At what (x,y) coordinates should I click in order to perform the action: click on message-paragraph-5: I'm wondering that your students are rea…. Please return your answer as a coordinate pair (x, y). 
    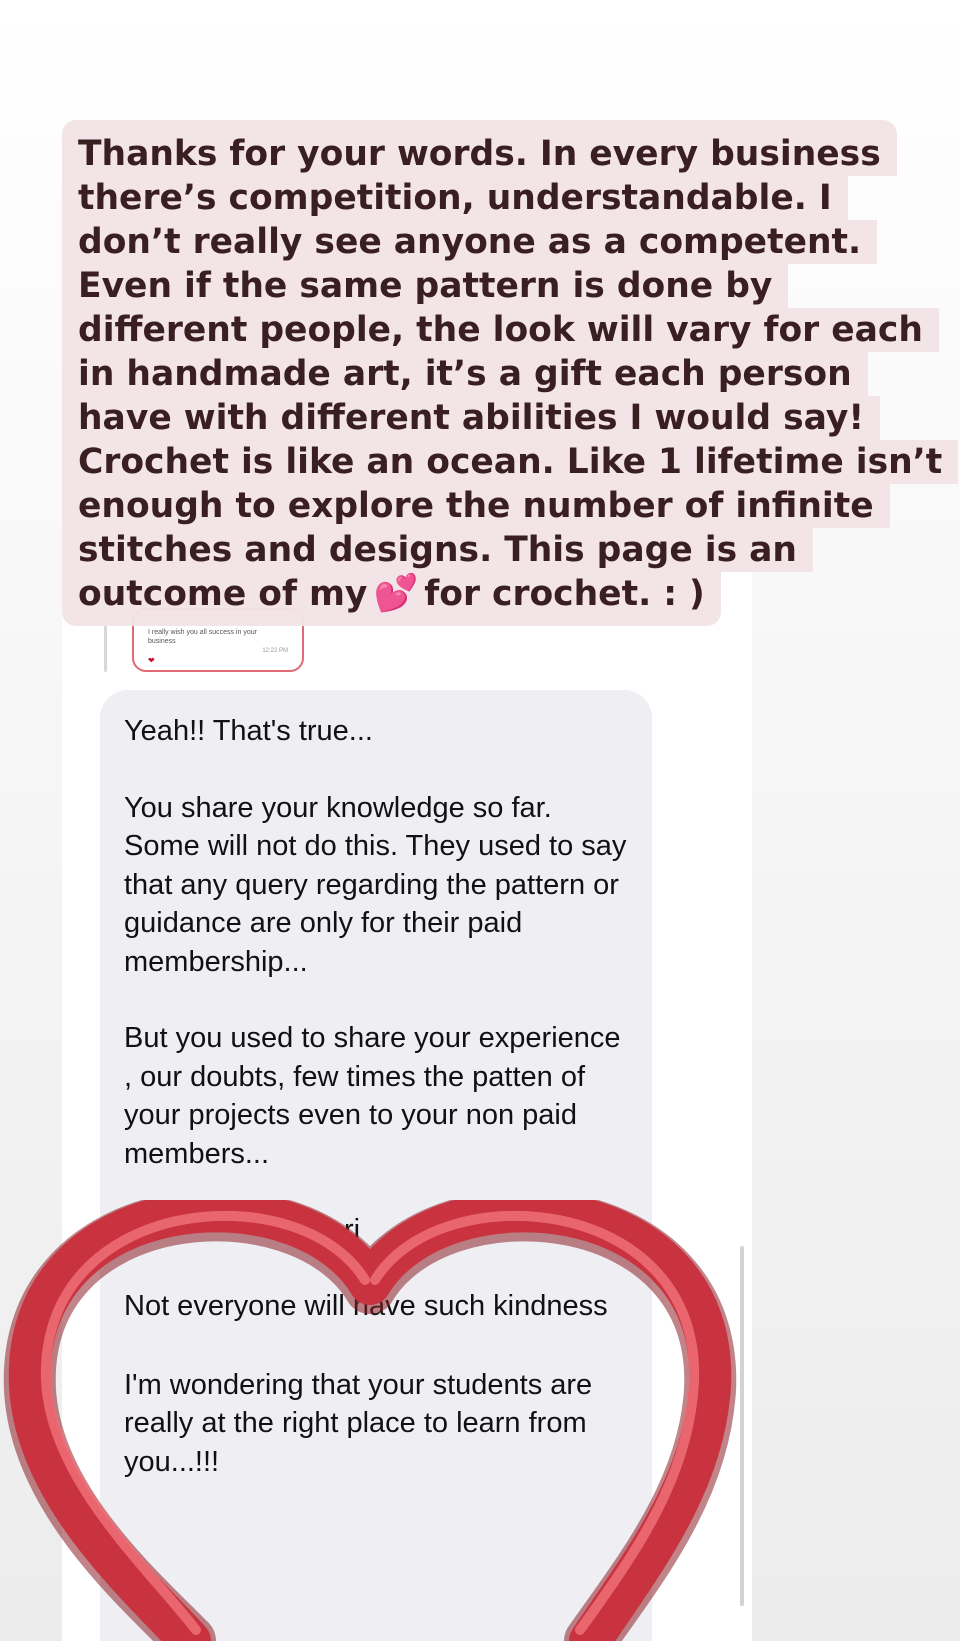
    Looking at the image, I should click on (358, 1423).